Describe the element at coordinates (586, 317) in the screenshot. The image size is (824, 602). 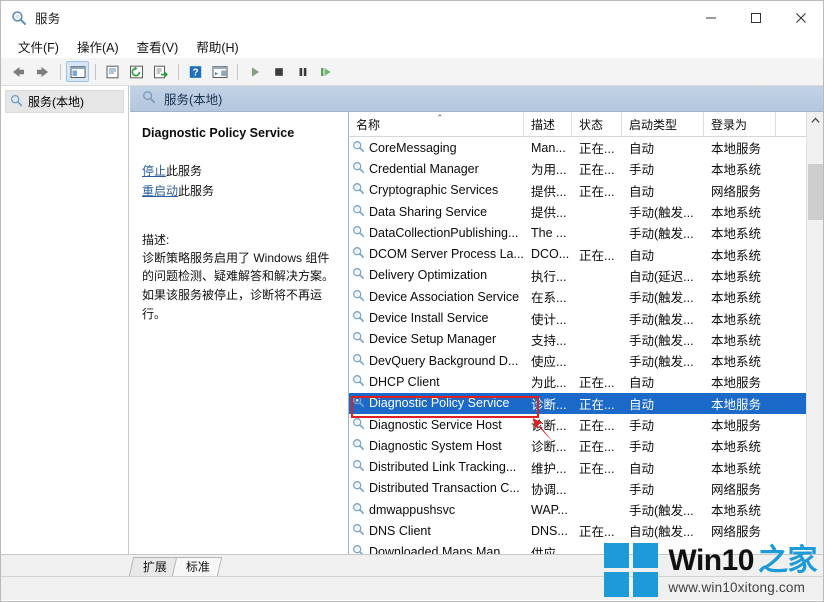
I see `table-row: Device Install Service 使计... 手动(触发... 本地系统` at that location.